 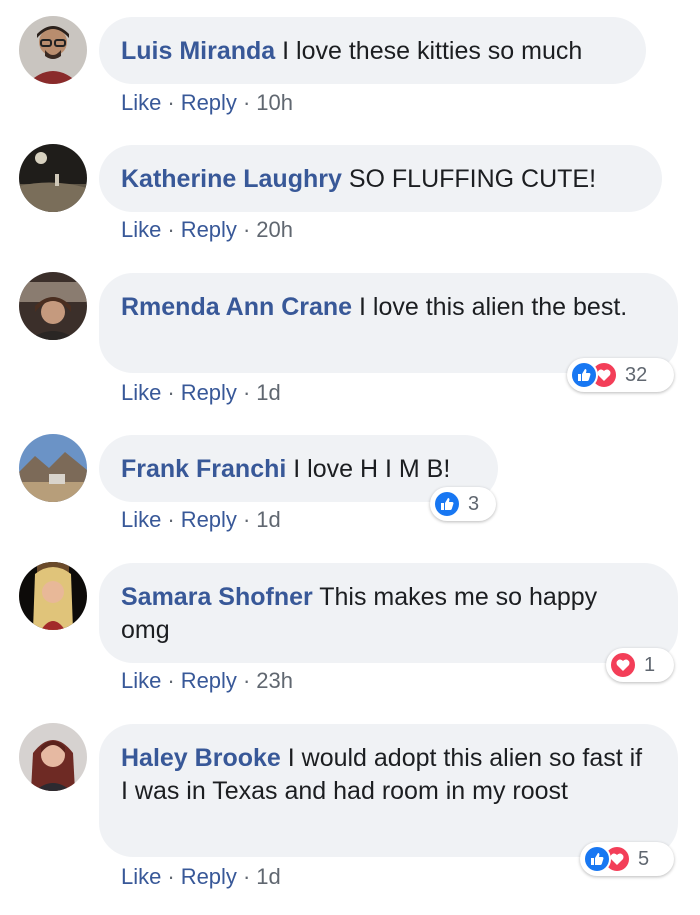 What do you see at coordinates (627, 859) in the screenshot?
I see `reactions-summary: 5` at bounding box center [627, 859].